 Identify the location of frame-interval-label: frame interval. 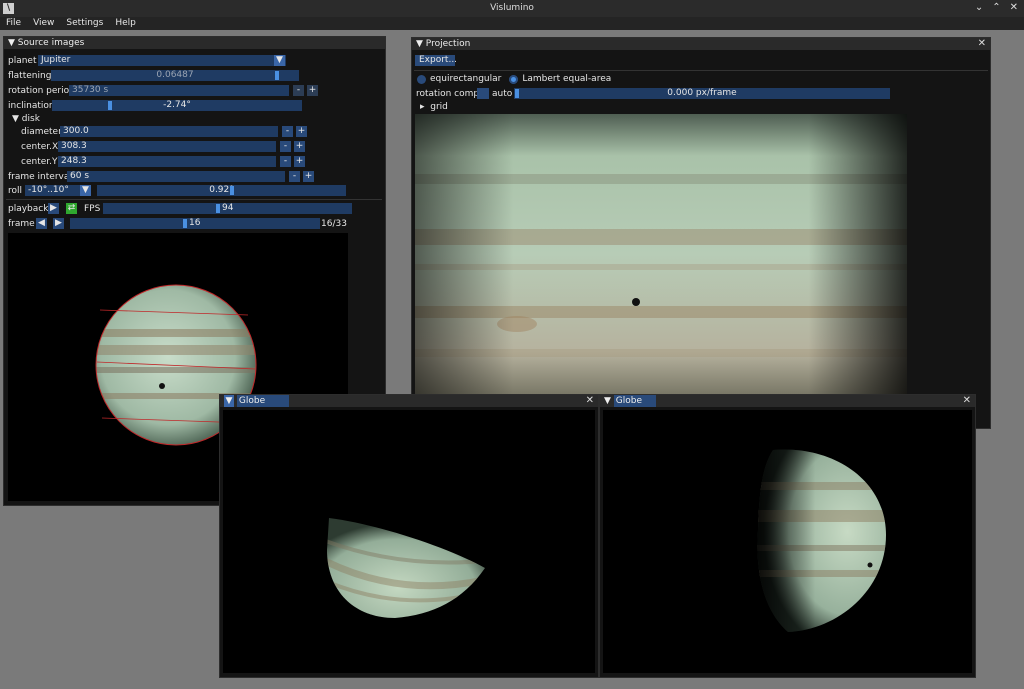
(40, 177).